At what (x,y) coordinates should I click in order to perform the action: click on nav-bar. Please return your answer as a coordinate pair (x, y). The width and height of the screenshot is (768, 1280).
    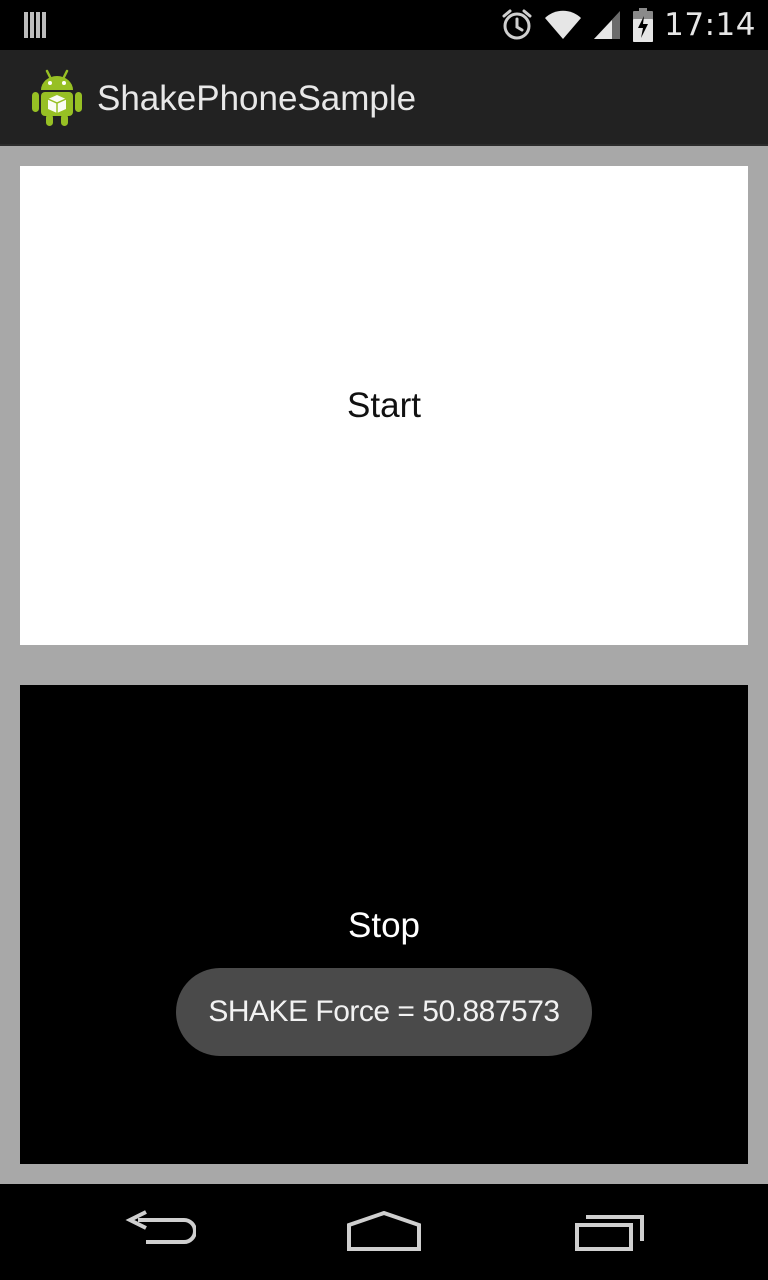
    Looking at the image, I should click on (384, 1232).